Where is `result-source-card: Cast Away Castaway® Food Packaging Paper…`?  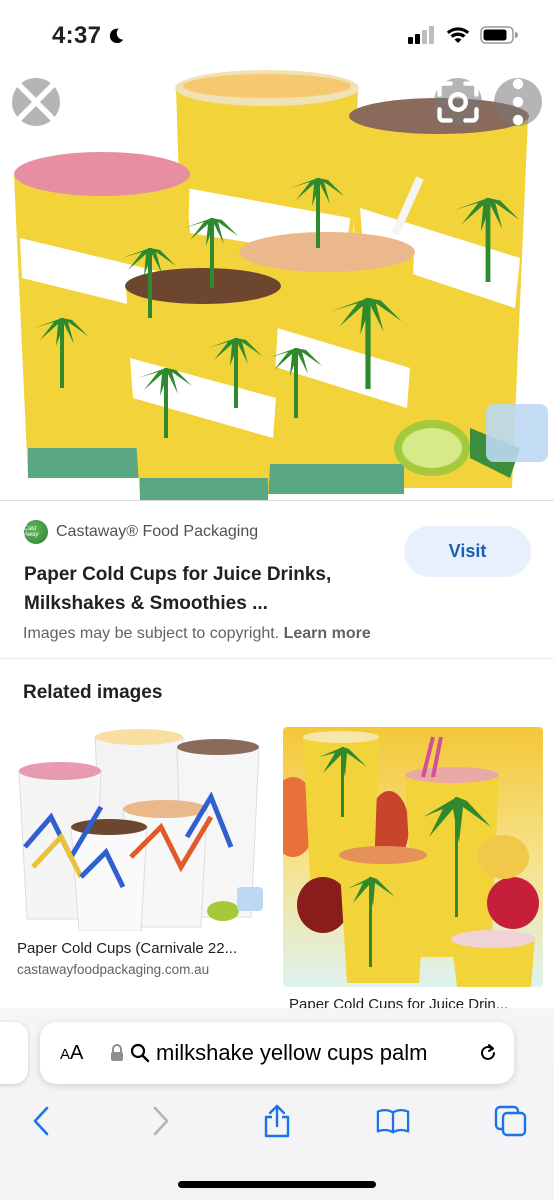 result-source-card: Cast Away Castaway® Food Packaging Paper… is located at coordinates (204, 569).